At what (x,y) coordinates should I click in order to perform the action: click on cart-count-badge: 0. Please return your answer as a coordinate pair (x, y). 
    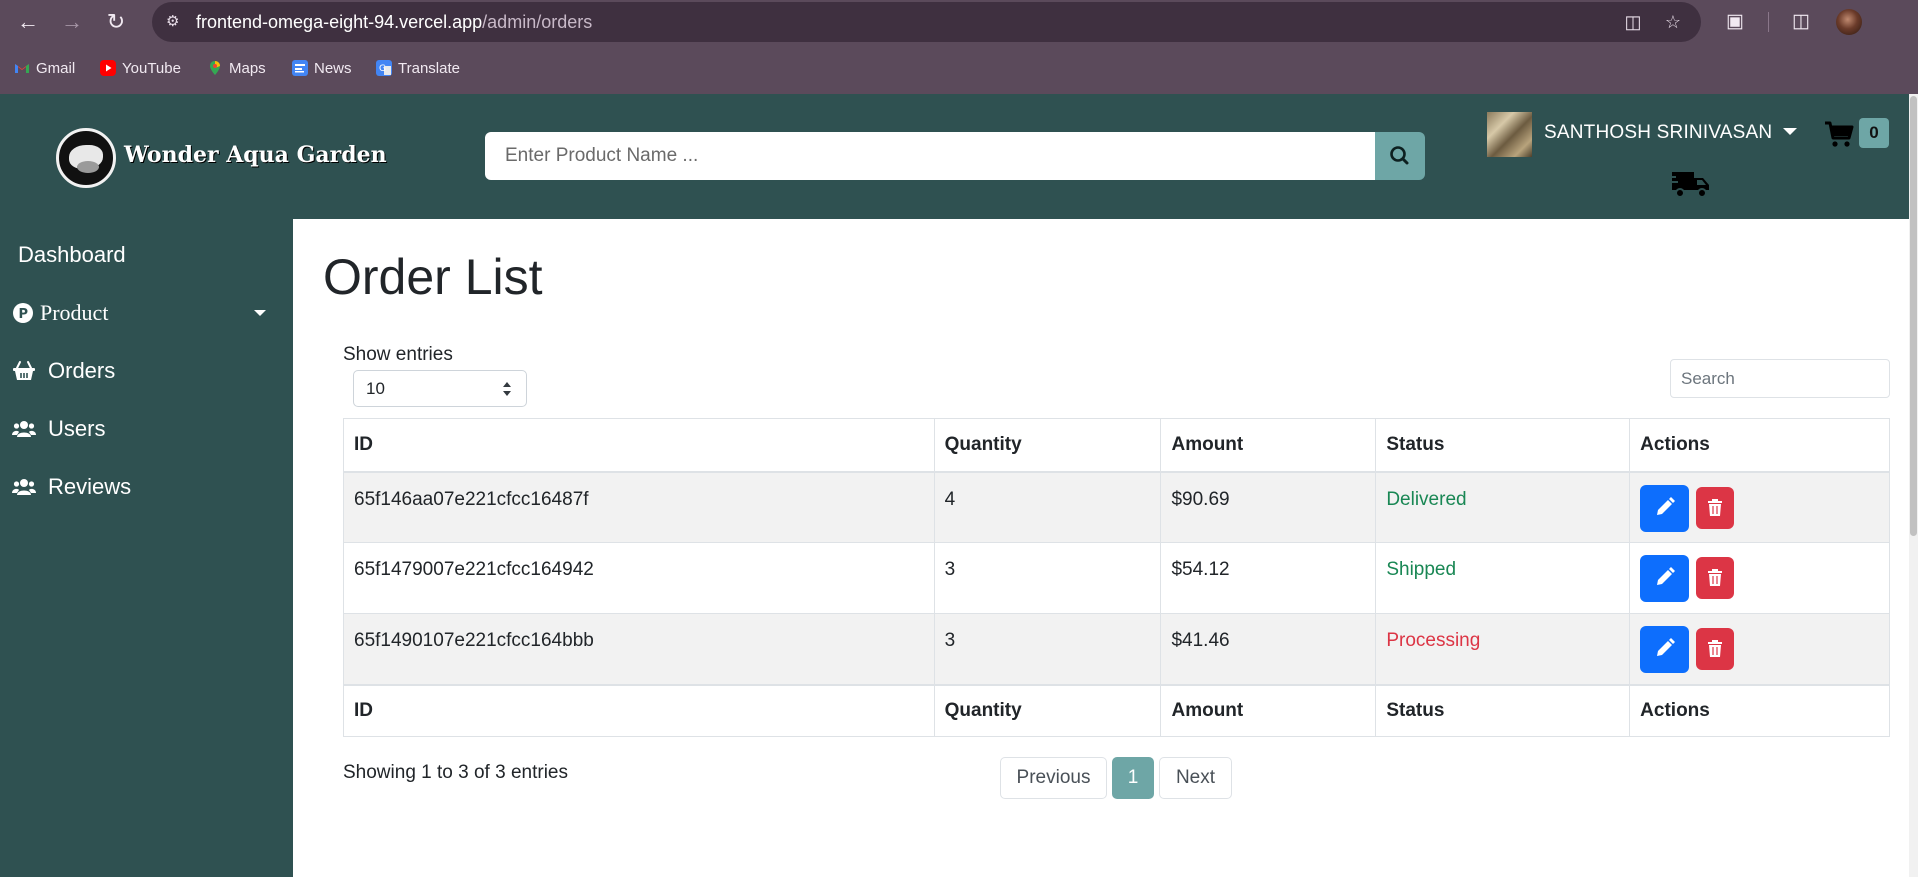
    Looking at the image, I should click on (1874, 133).